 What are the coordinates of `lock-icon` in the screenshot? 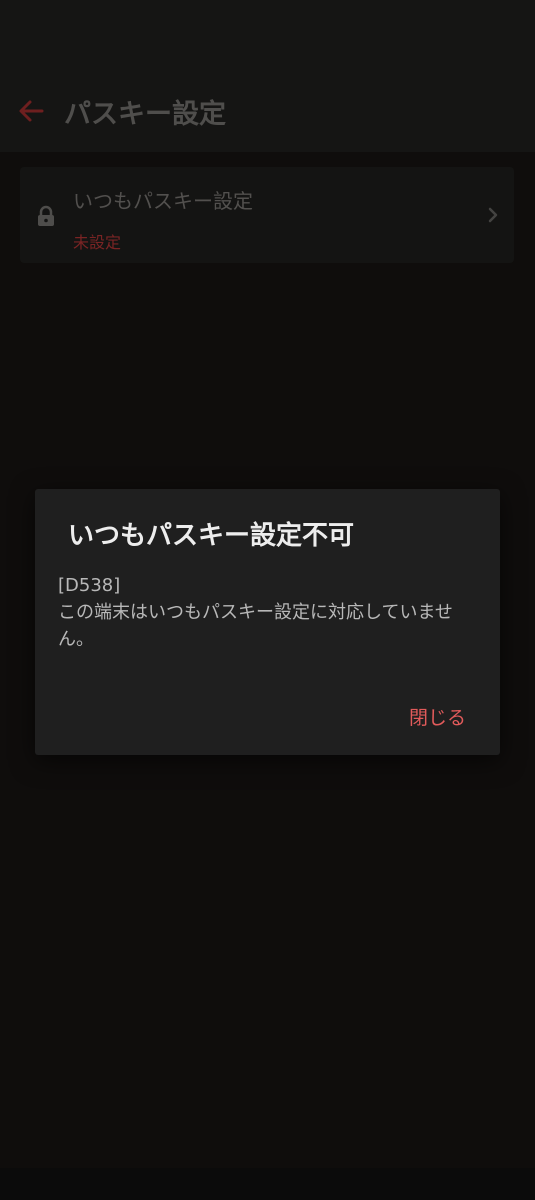 It's located at (46, 216).